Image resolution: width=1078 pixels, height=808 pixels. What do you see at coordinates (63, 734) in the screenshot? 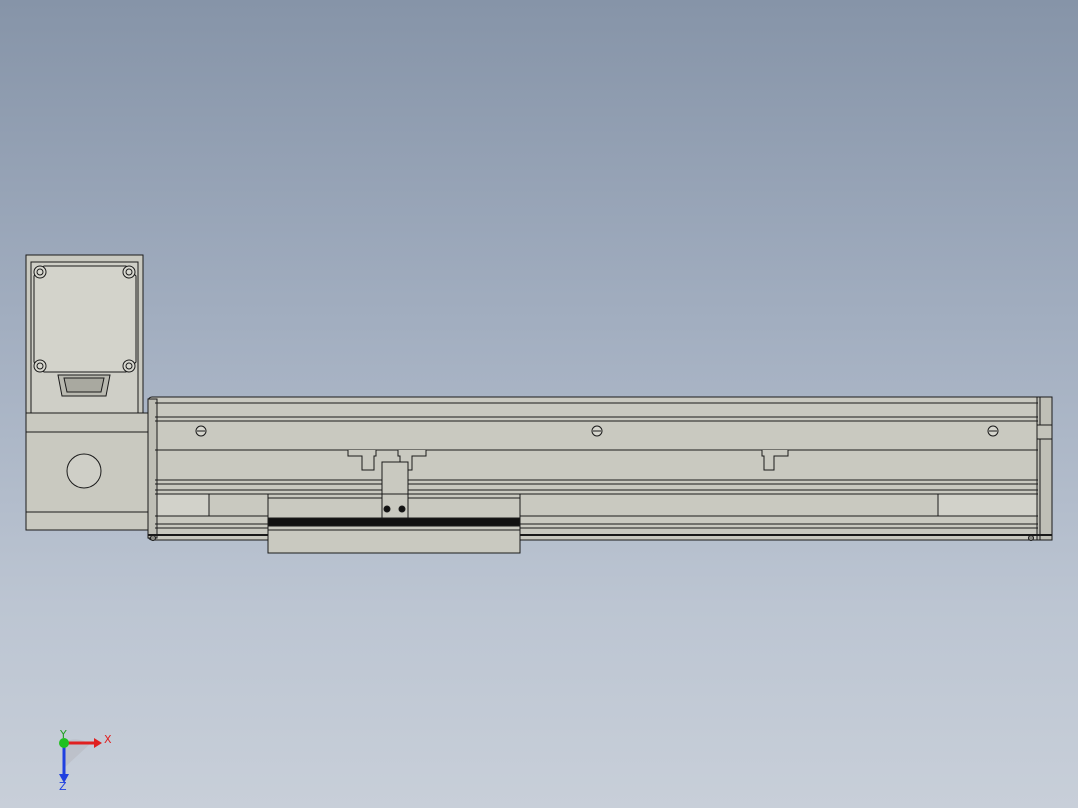
I see `y-axis-label: Y` at bounding box center [63, 734].